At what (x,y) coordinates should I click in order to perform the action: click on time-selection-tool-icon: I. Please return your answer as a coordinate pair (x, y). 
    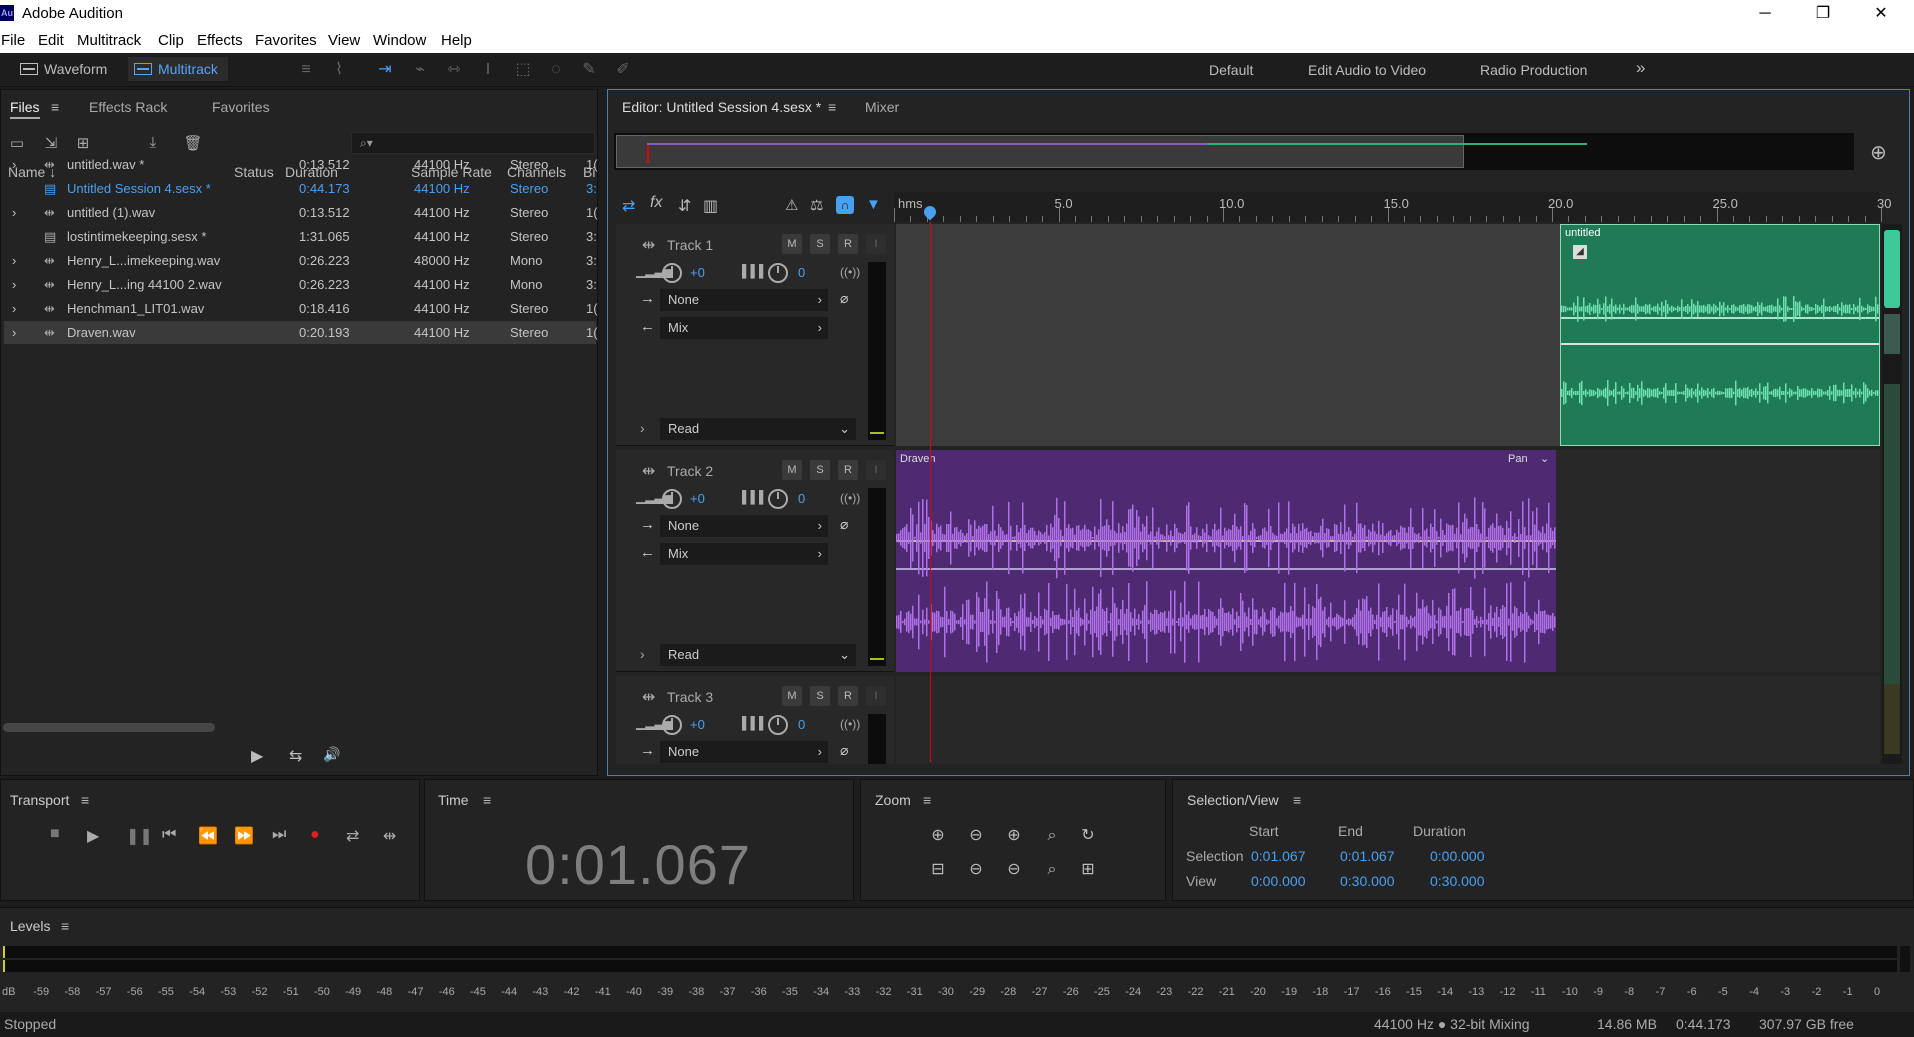
    Looking at the image, I should click on (488, 70).